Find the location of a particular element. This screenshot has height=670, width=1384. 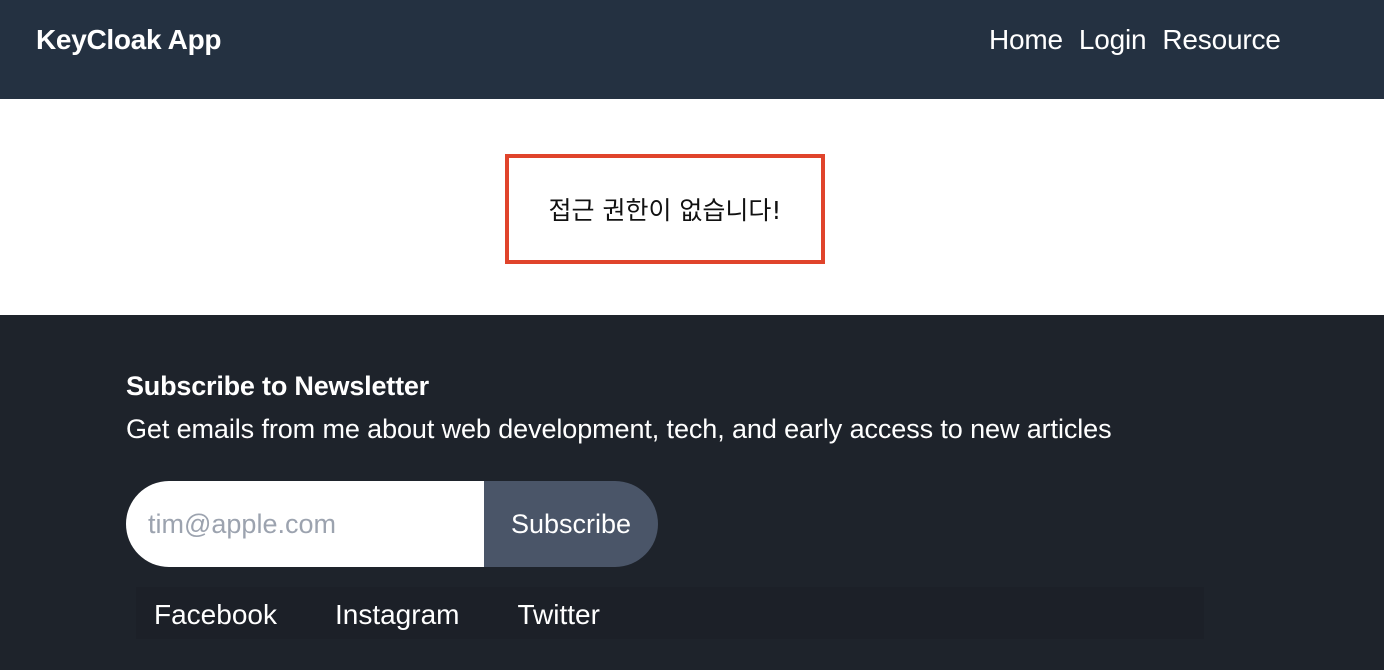

email-input is located at coordinates (305, 524).